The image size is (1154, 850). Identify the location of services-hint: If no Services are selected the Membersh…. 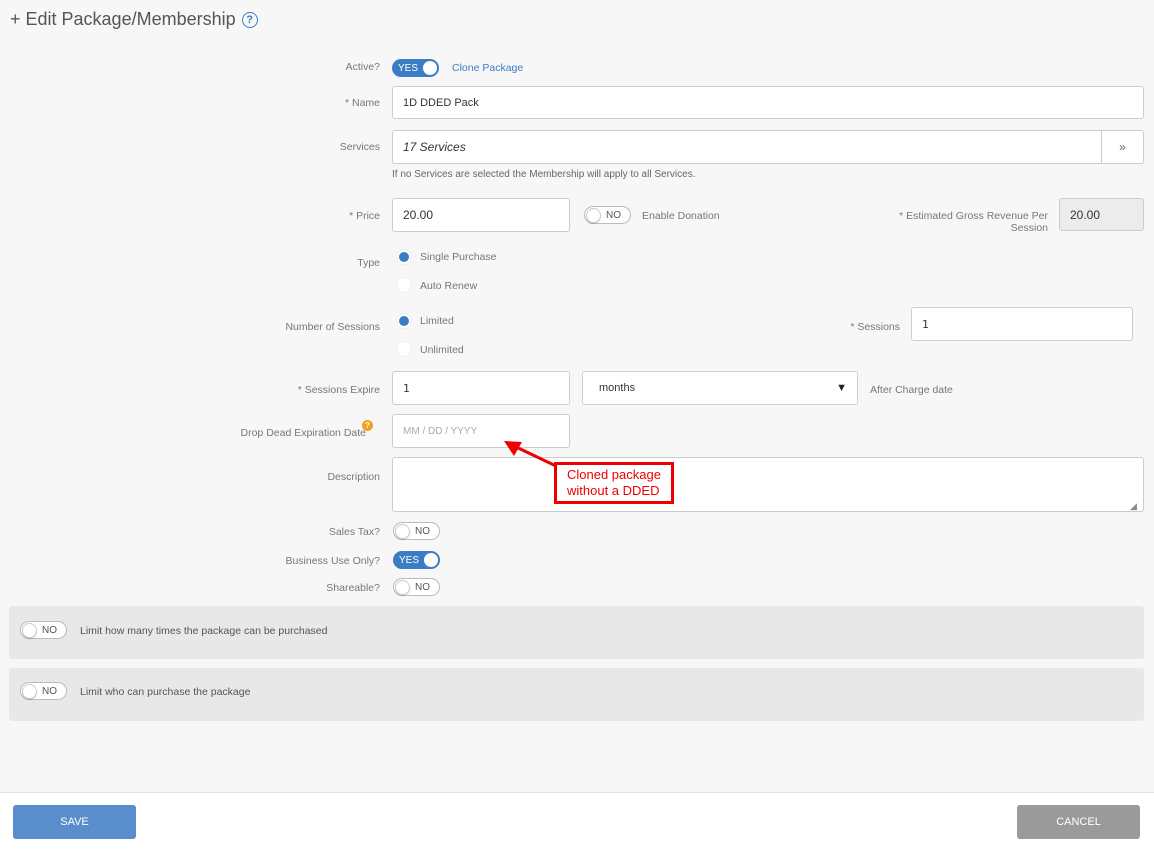
(544, 174).